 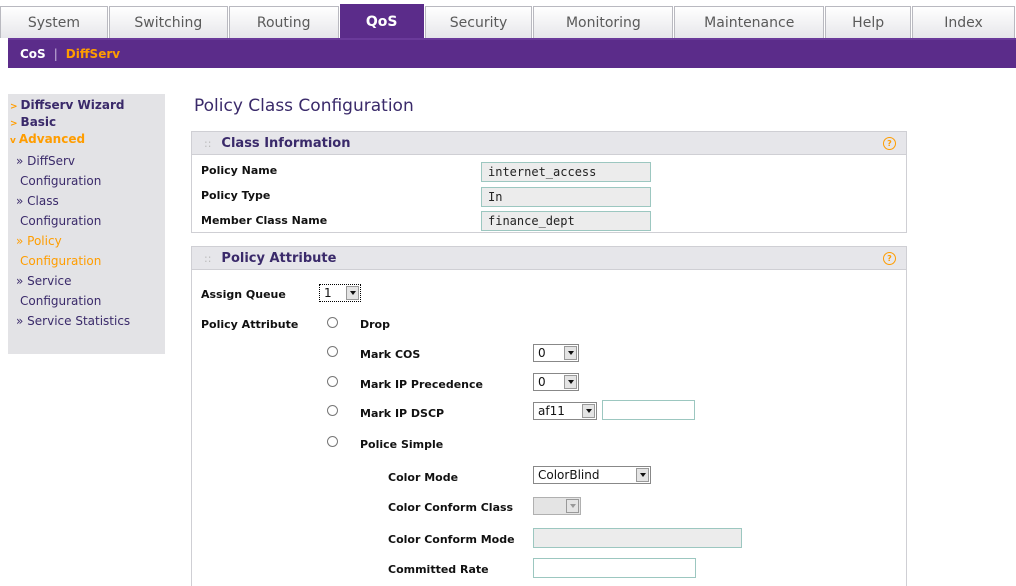 I want to click on sidebar-item-diffserv-configuration: » DiffServ, so click(x=86, y=161).